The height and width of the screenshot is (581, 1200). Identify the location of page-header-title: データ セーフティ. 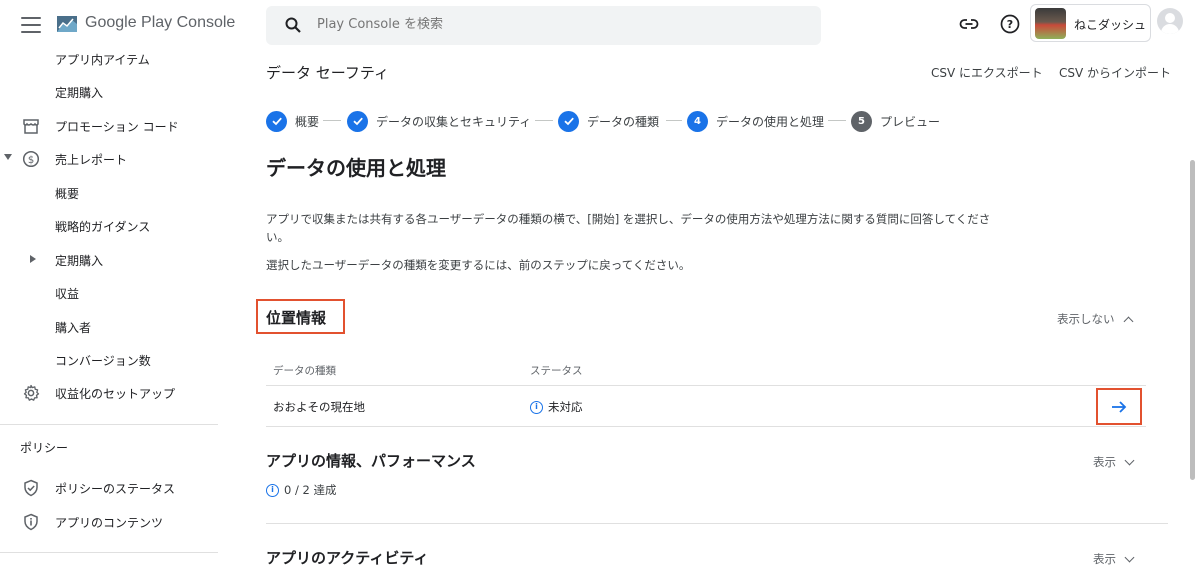
(327, 73).